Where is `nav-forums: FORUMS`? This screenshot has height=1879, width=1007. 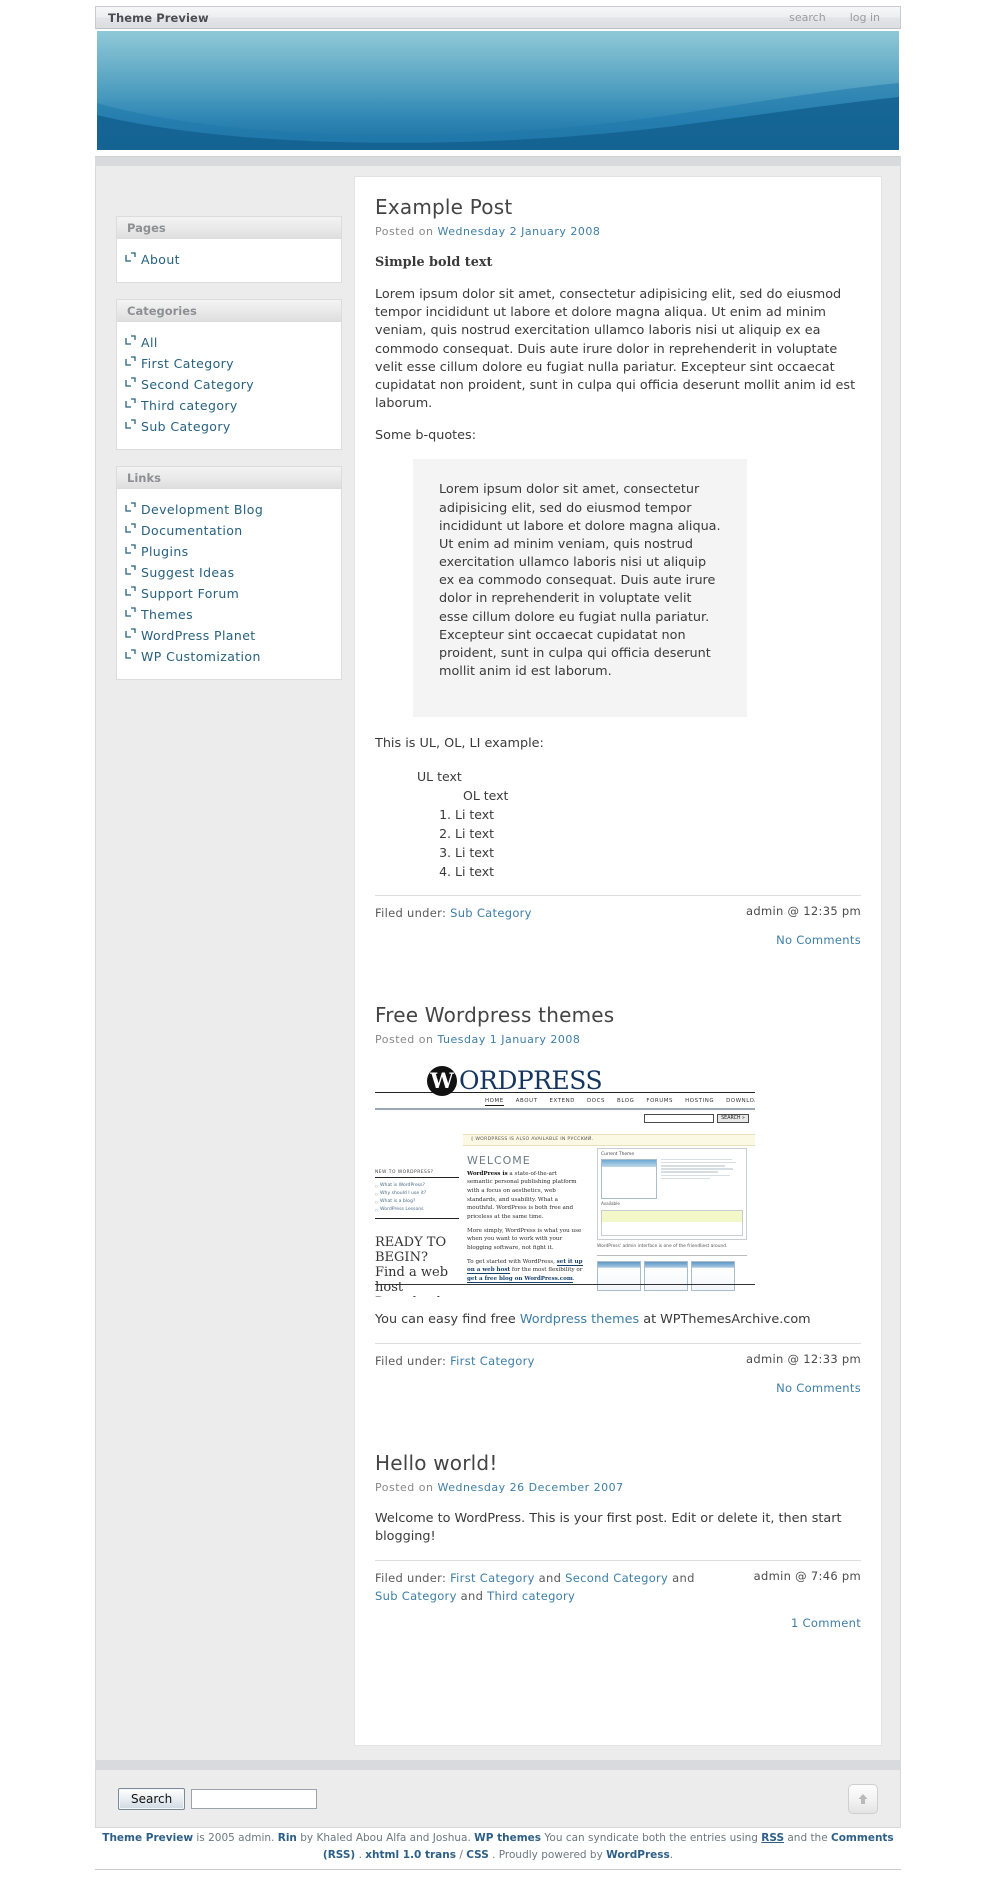 nav-forums: FORUMS is located at coordinates (660, 1100).